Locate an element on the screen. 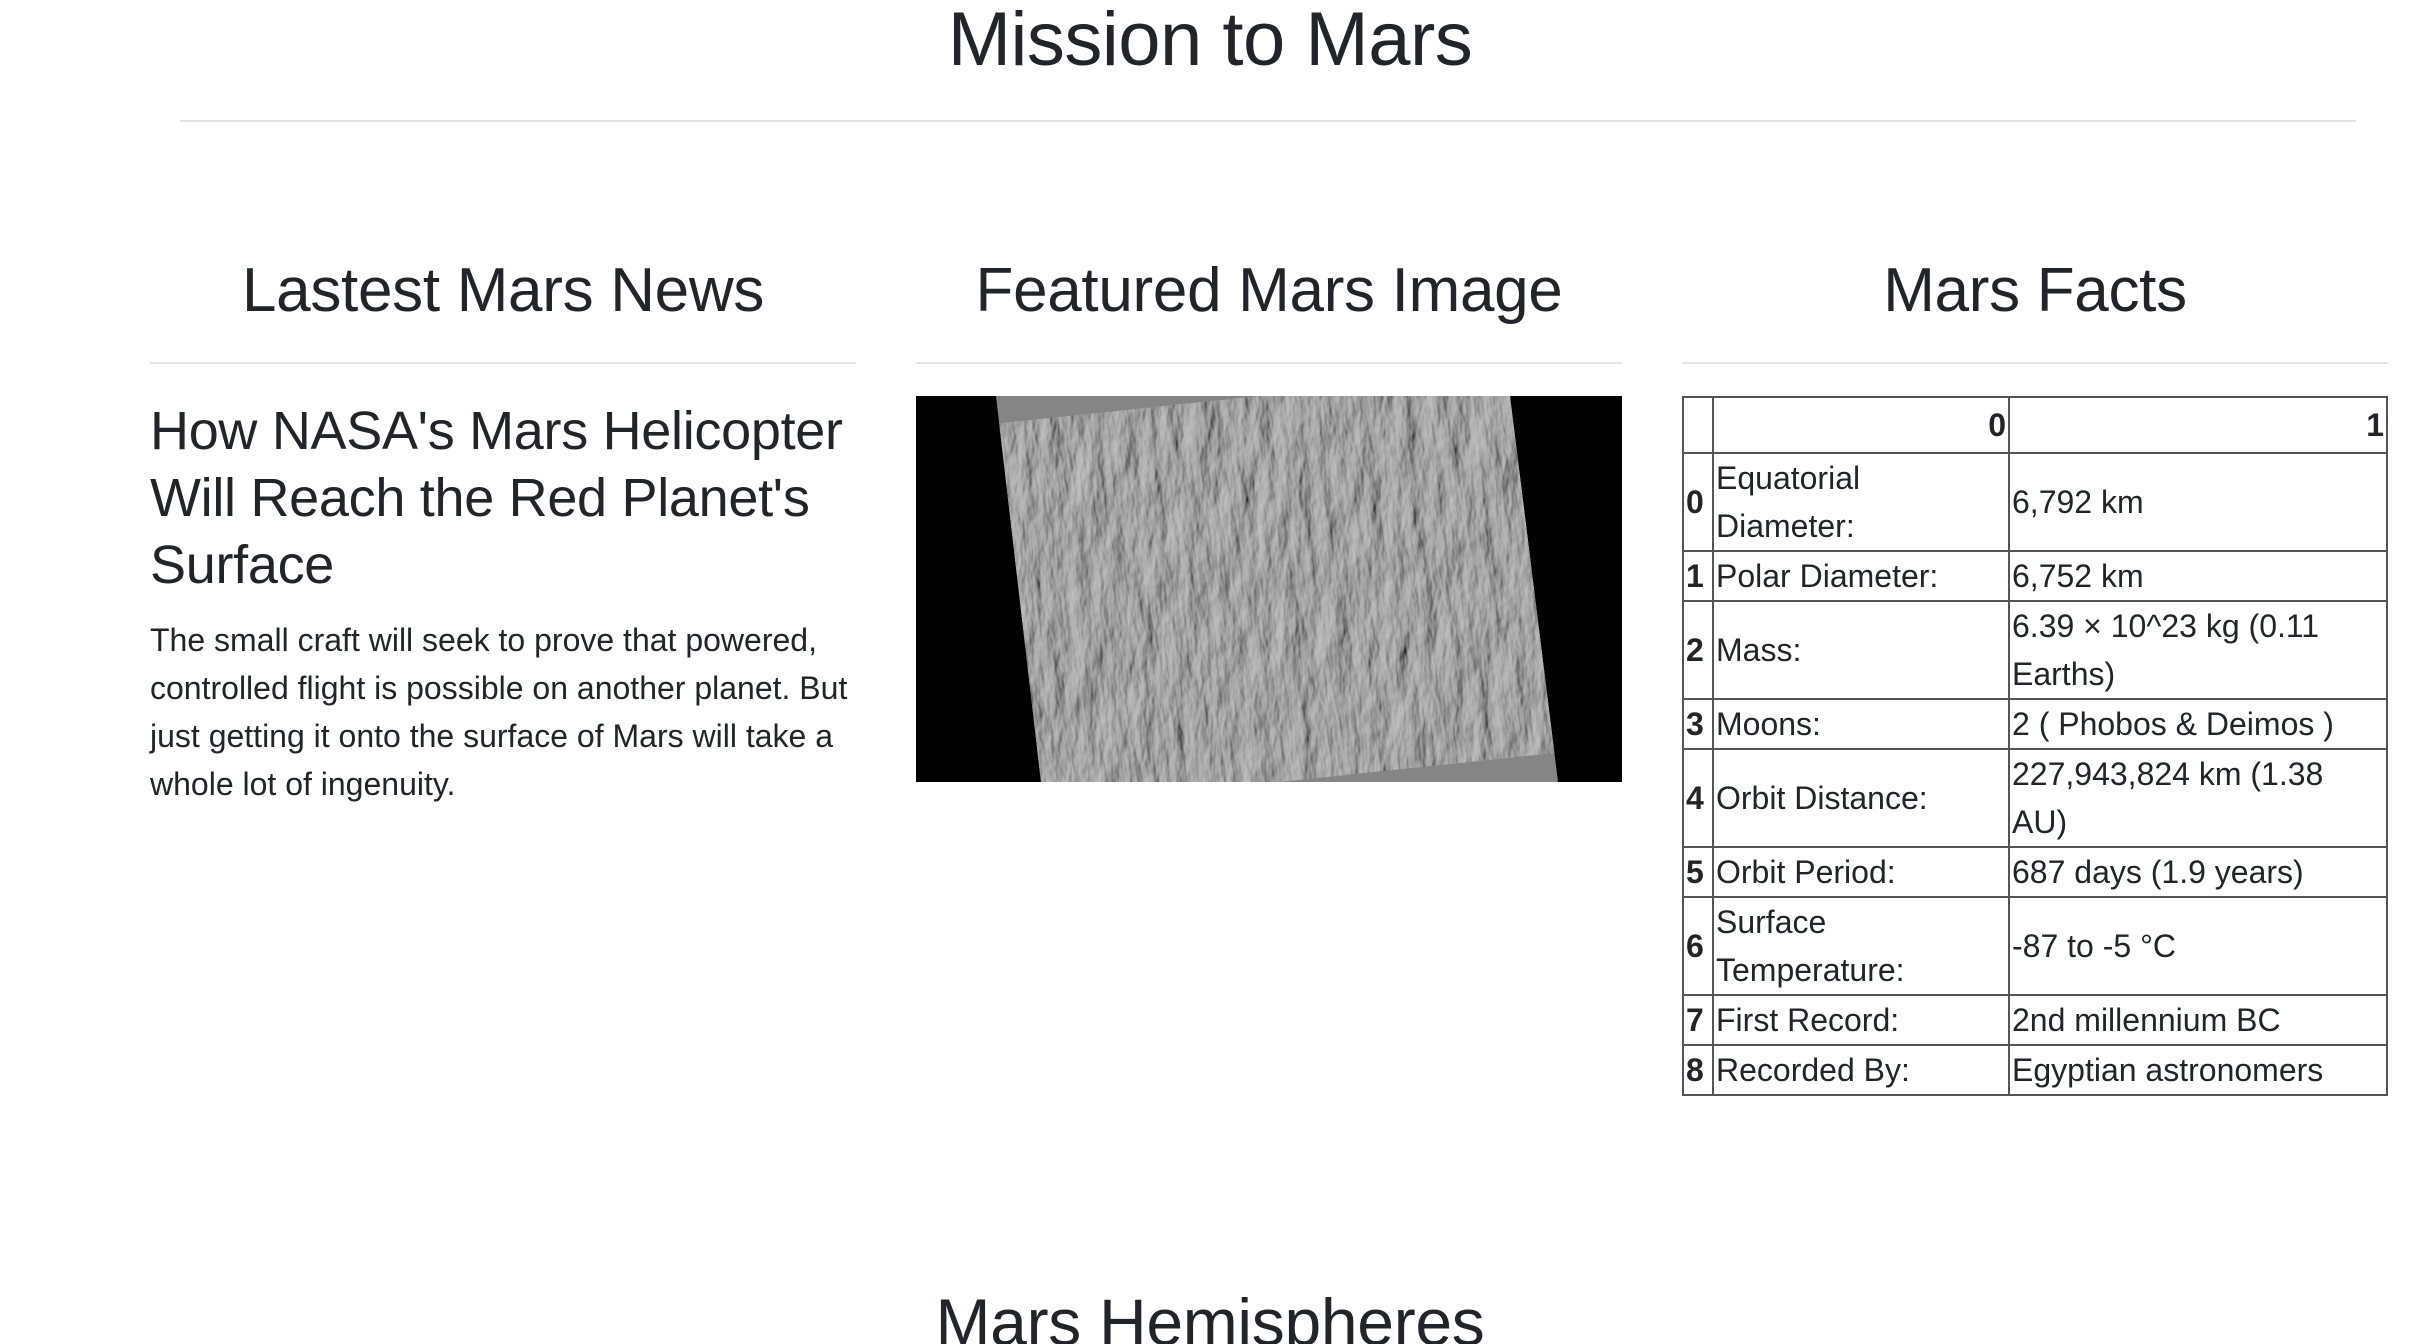 The image size is (2420, 1344). row-index: 5 is located at coordinates (1698, 872).